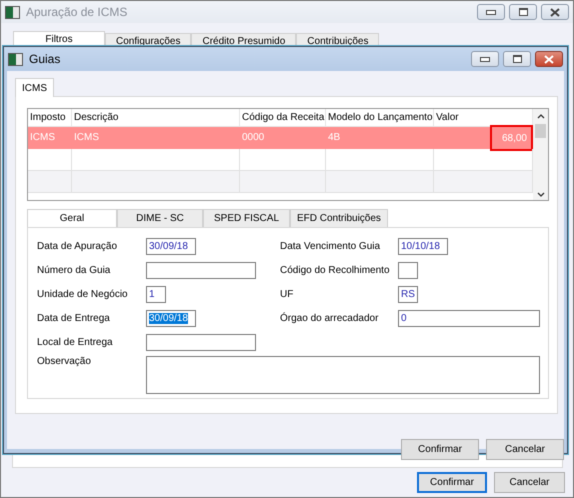 The width and height of the screenshot is (574, 498). Describe the element at coordinates (540, 116) in the screenshot. I see `scroll-up-icon` at that location.